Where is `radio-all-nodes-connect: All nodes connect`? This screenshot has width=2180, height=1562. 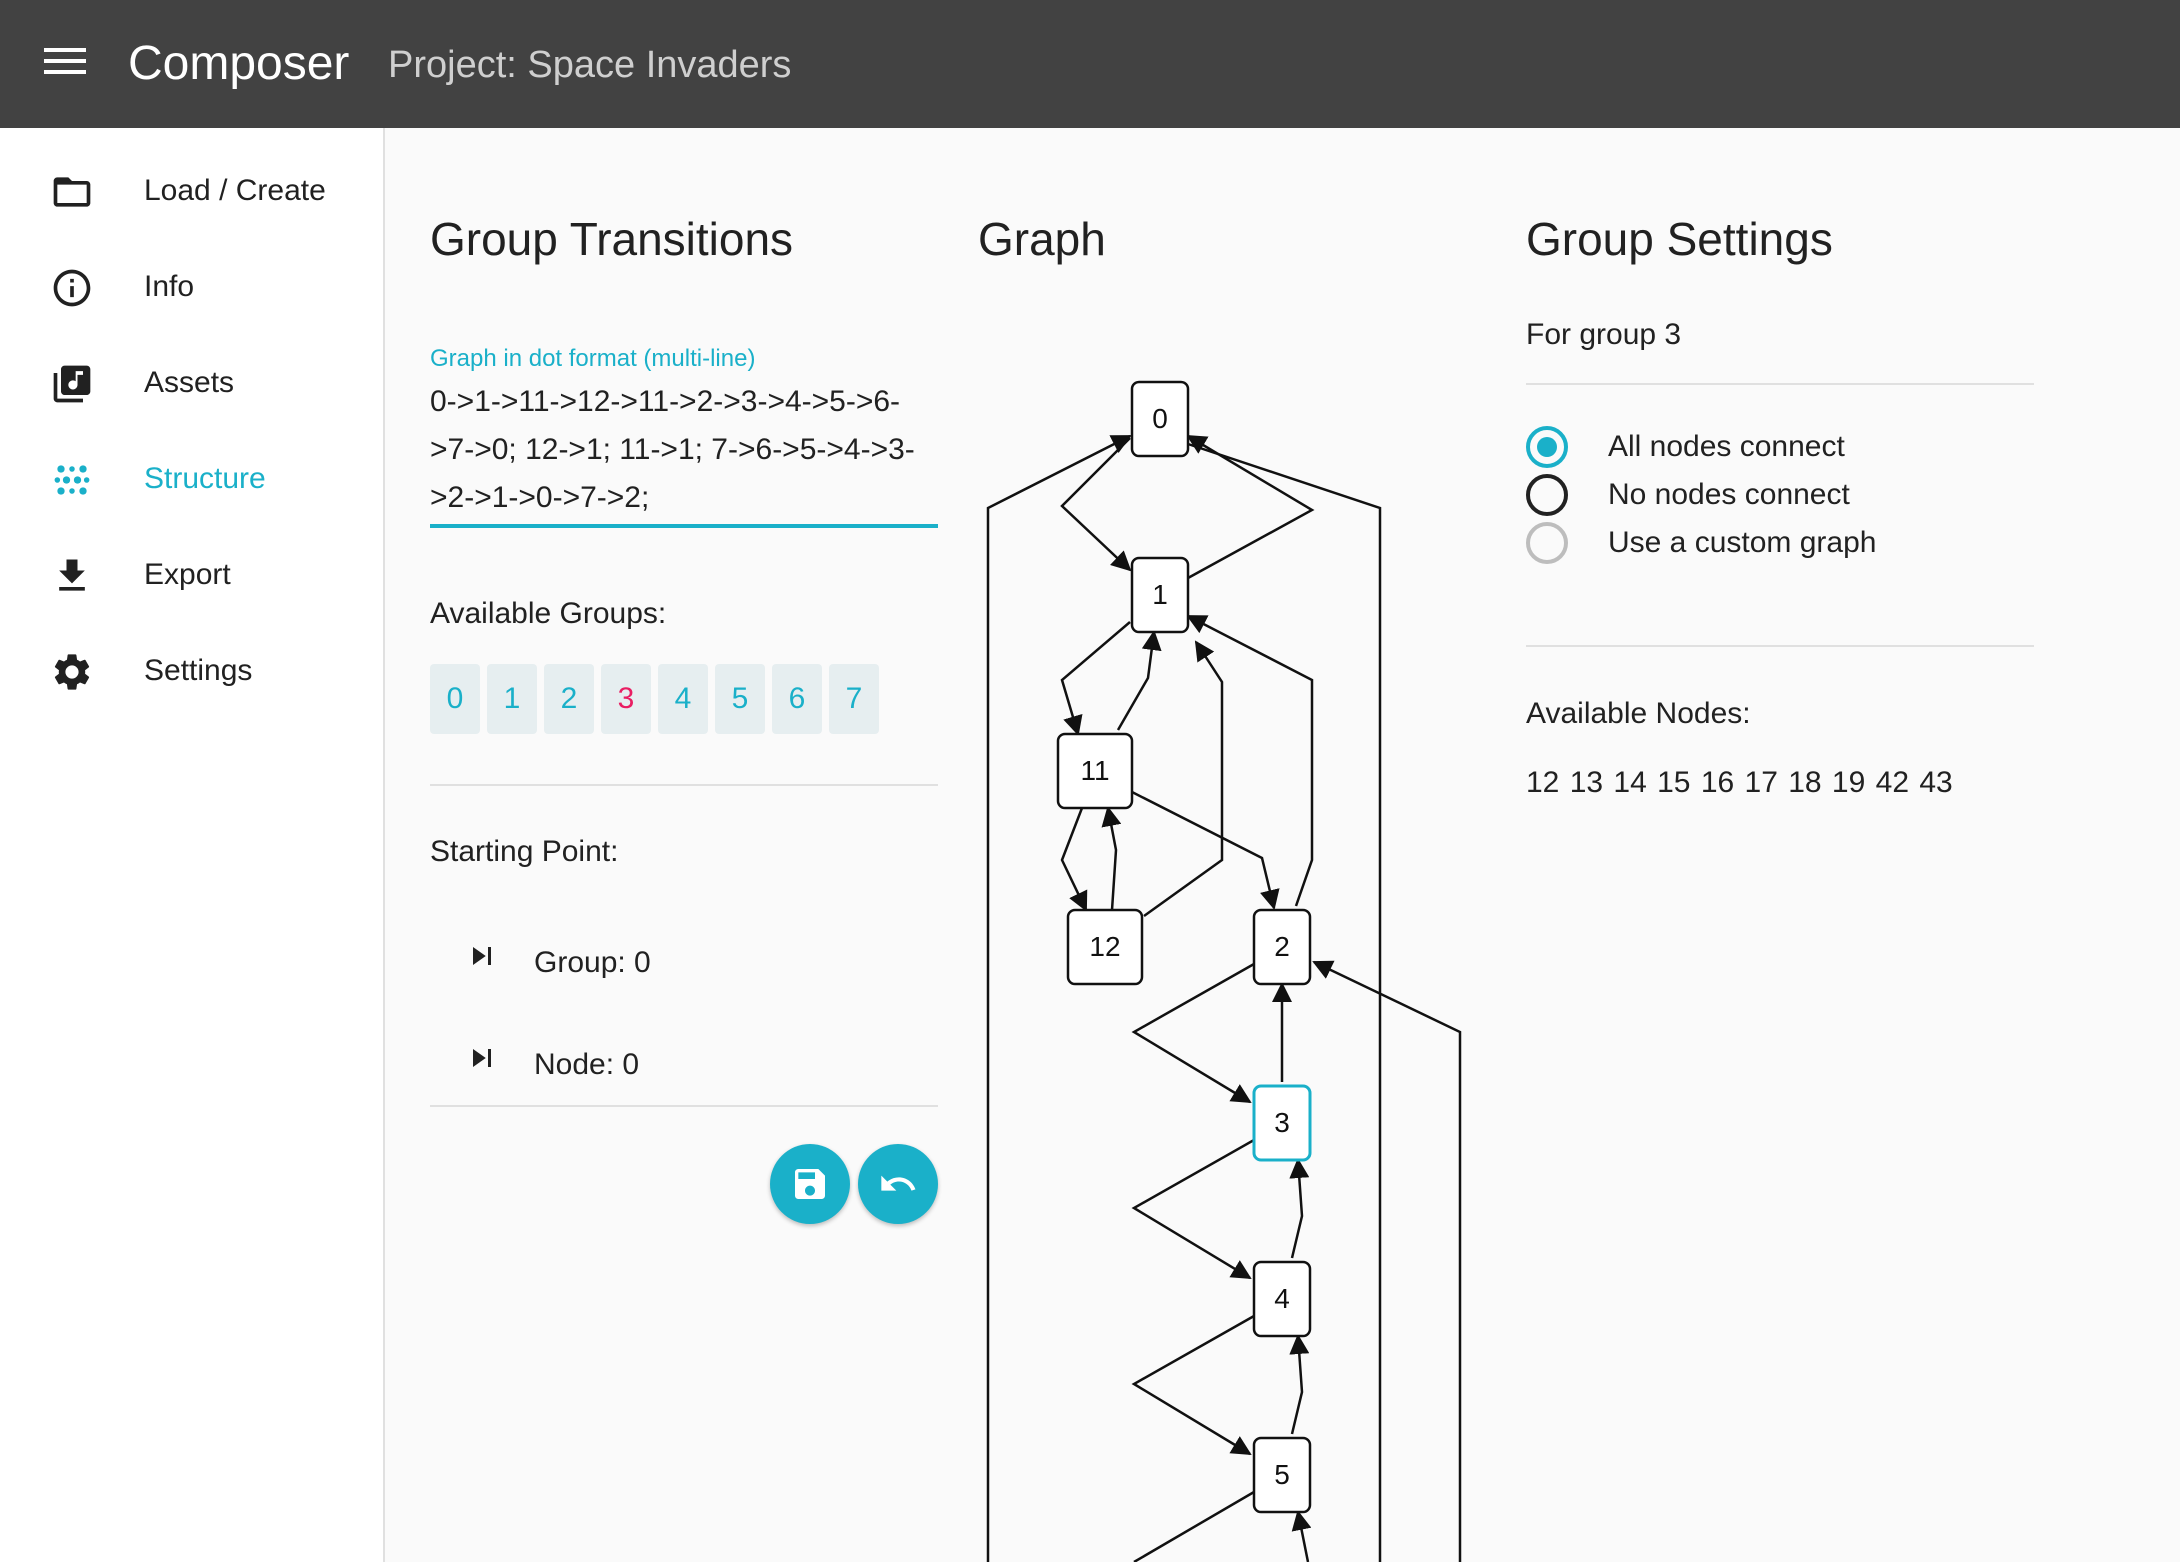 radio-all-nodes-connect: All nodes connect is located at coordinates (1776, 446).